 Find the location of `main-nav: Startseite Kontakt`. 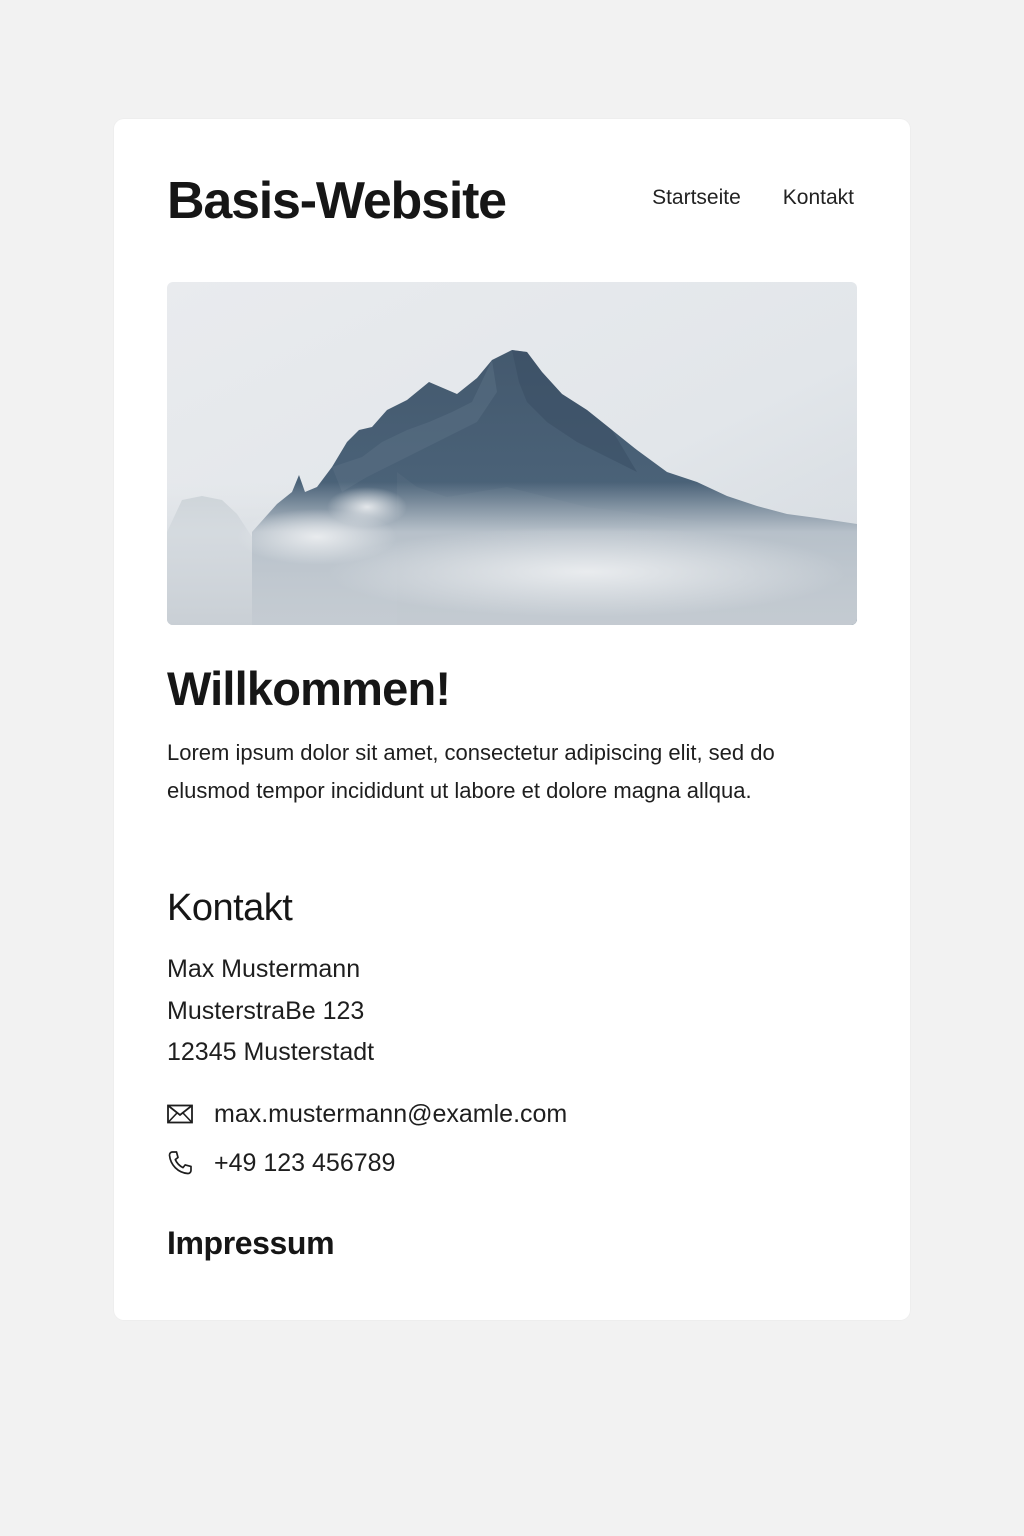

main-nav: Startseite Kontakt is located at coordinates (753, 198).